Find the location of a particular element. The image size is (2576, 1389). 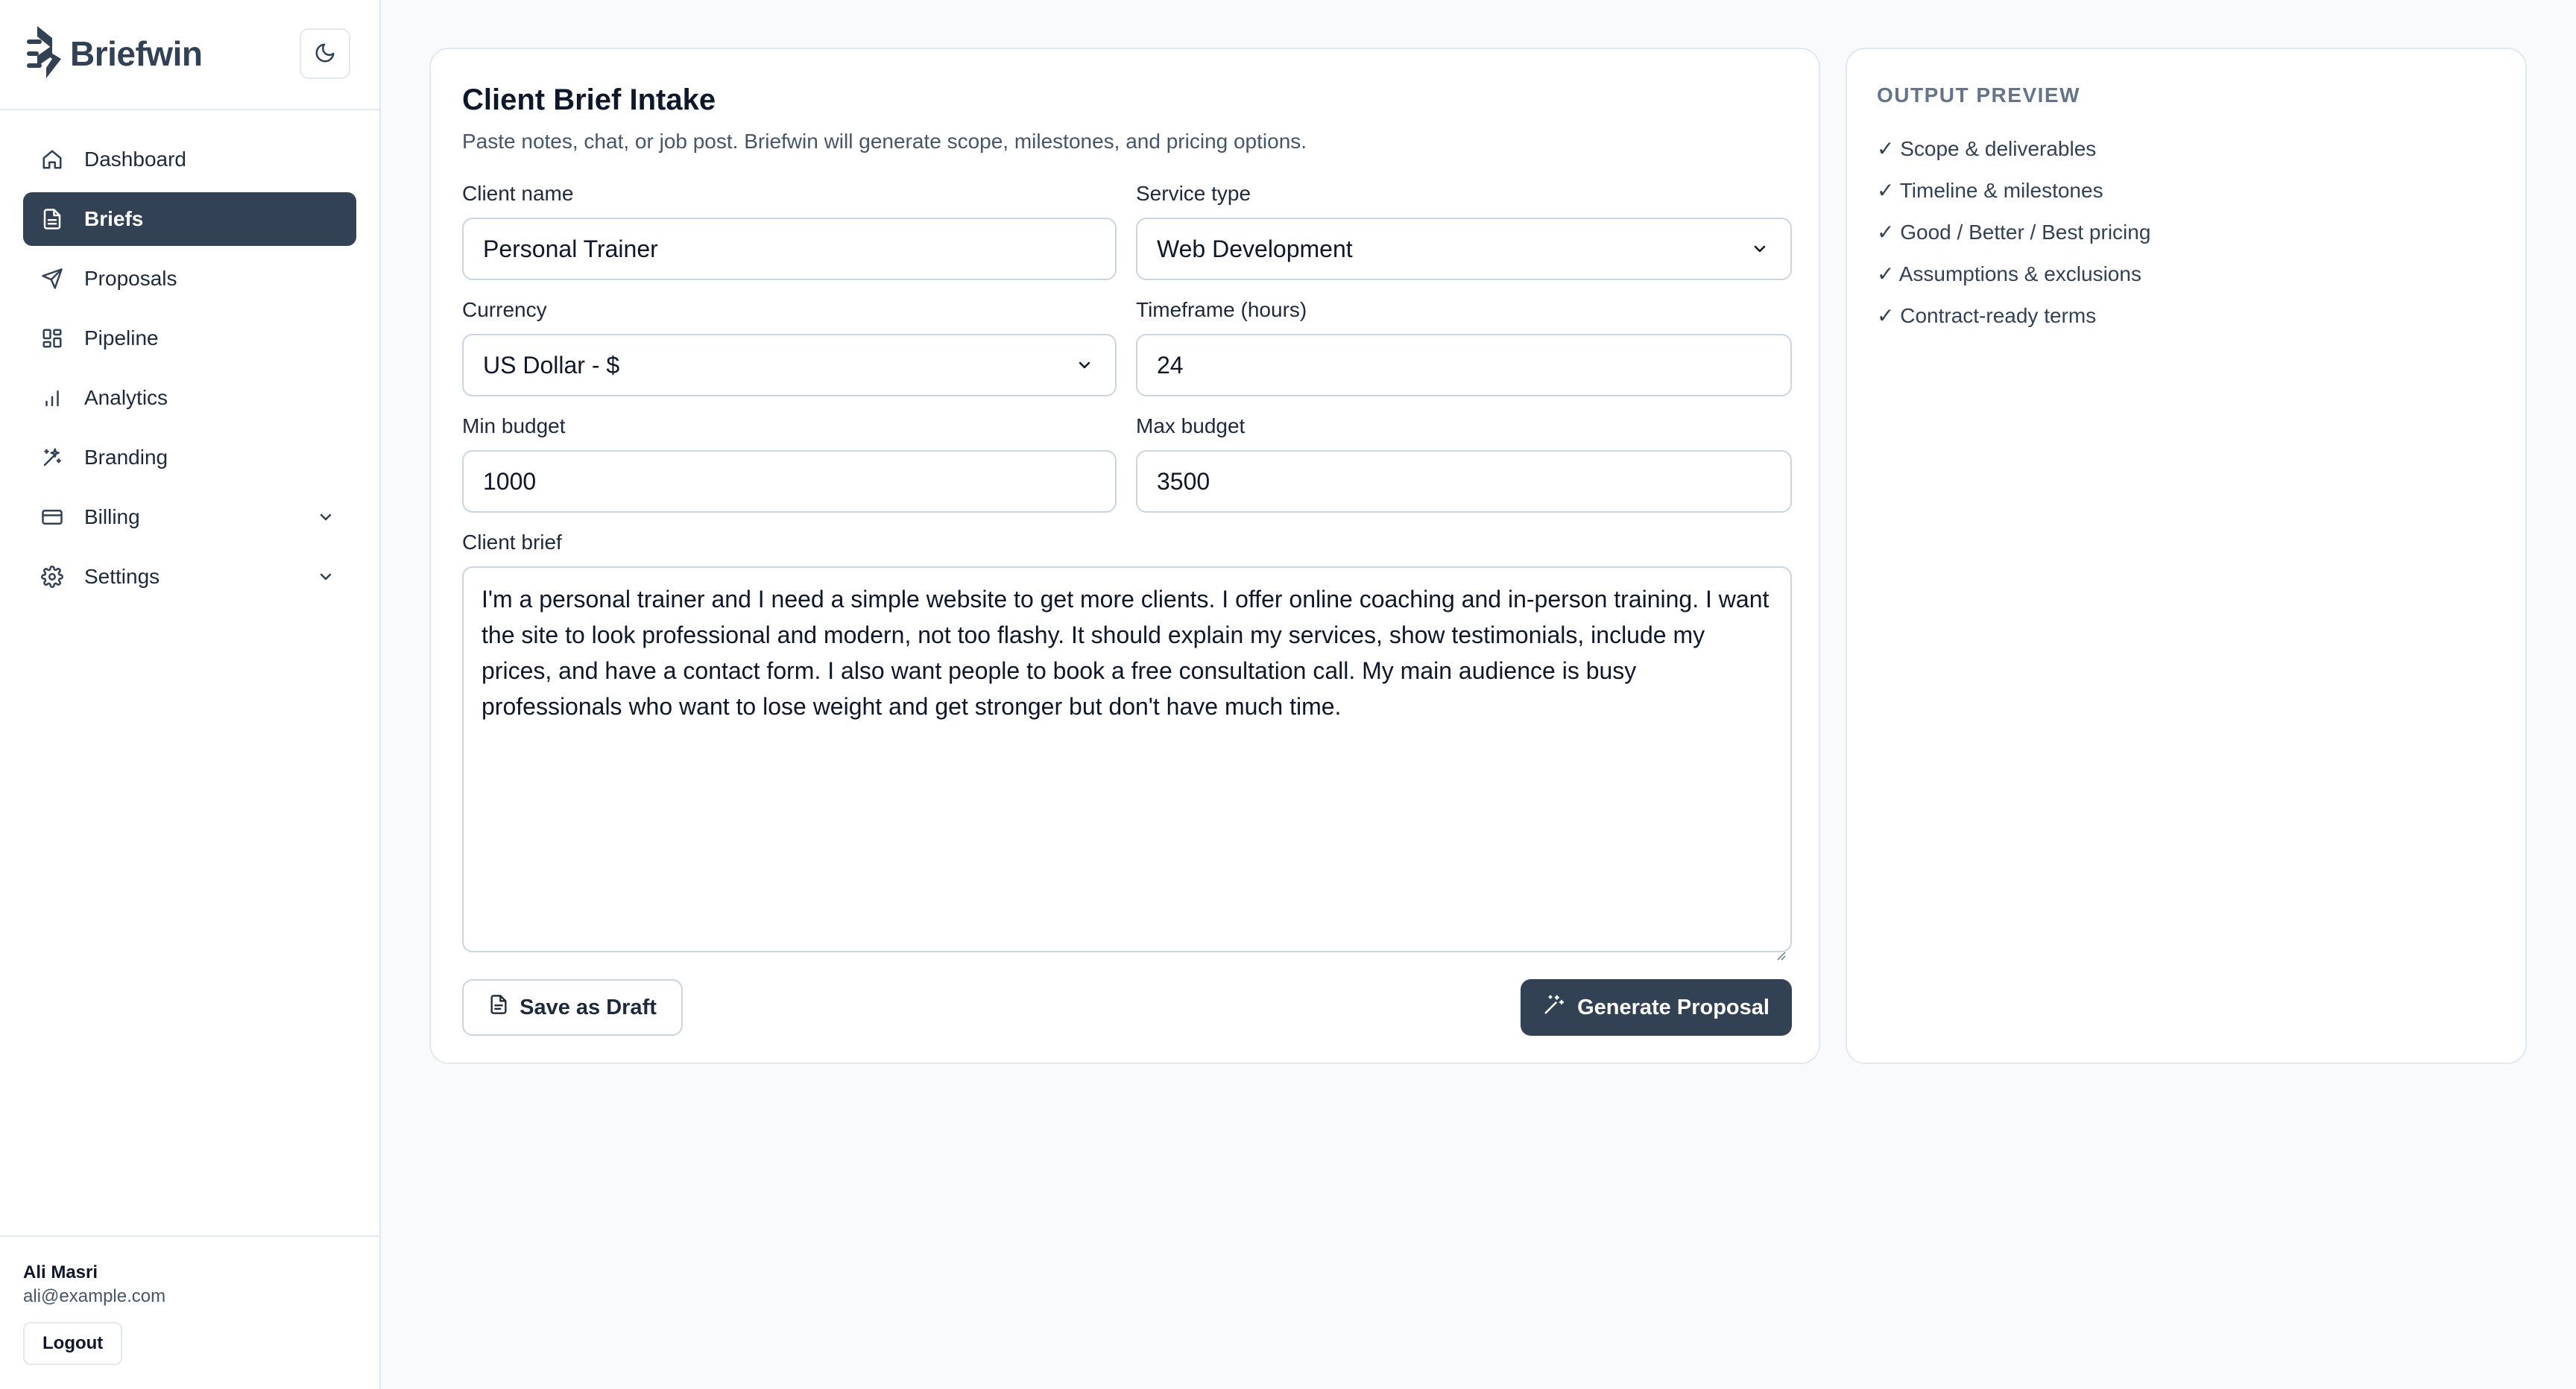

timeframe-input: 24 is located at coordinates (1464, 365).